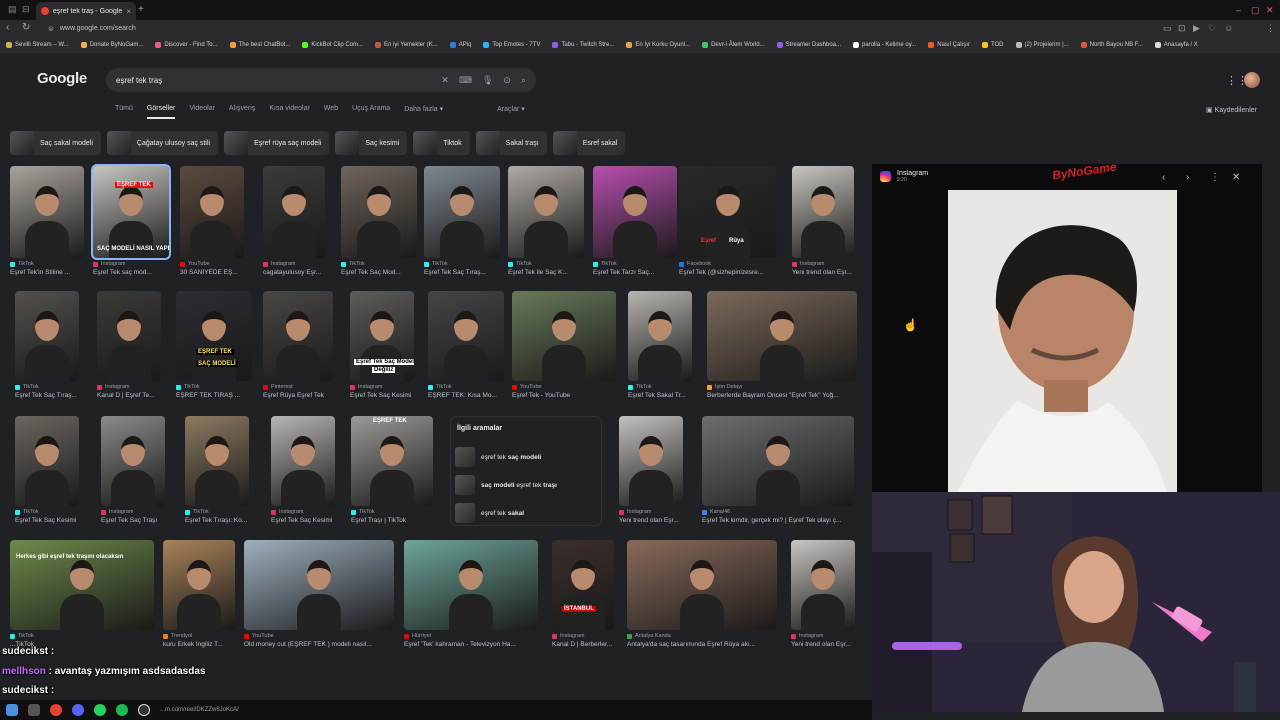 The width and height of the screenshot is (1280, 720). What do you see at coordinates (728, 212) in the screenshot?
I see `result-thumbnail: Eşref Rüya` at bounding box center [728, 212].